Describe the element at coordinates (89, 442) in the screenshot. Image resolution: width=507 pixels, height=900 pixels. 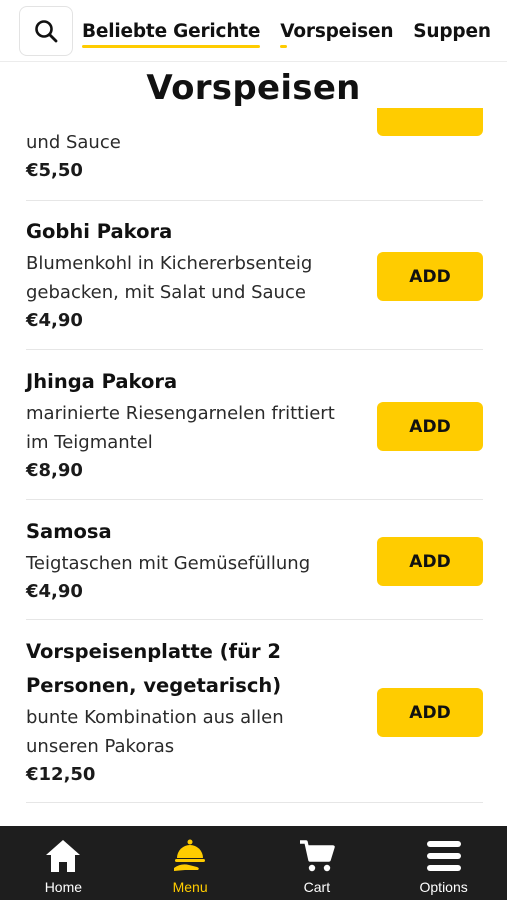
I see `item-description-line: im Teigmantel` at that location.